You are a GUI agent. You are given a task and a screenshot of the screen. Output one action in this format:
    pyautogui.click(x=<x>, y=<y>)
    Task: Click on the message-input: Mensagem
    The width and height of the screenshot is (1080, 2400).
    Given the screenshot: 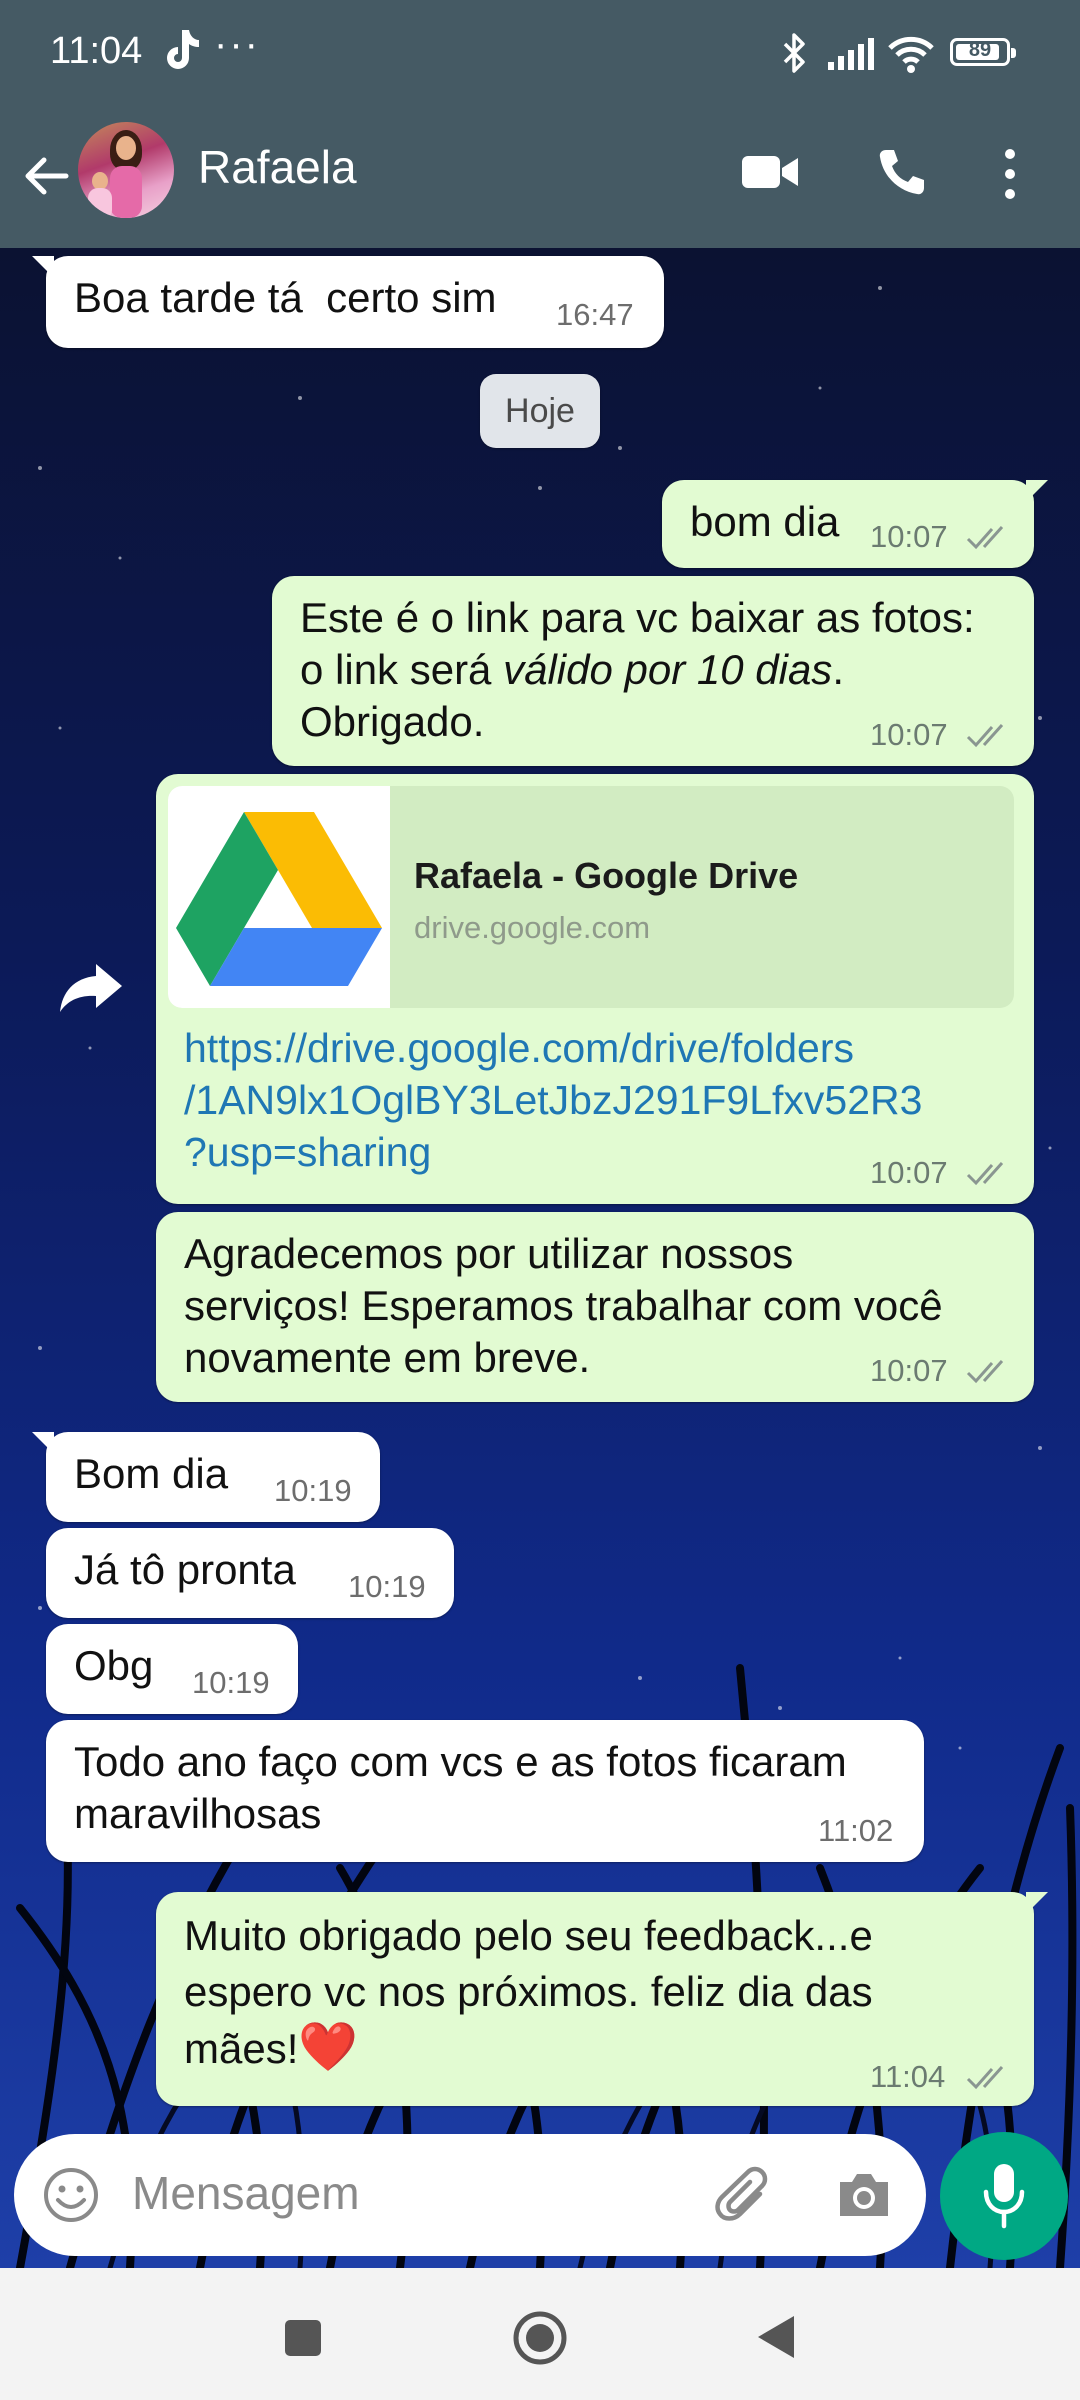 What is the action you would take?
    pyautogui.click(x=246, y=2193)
    